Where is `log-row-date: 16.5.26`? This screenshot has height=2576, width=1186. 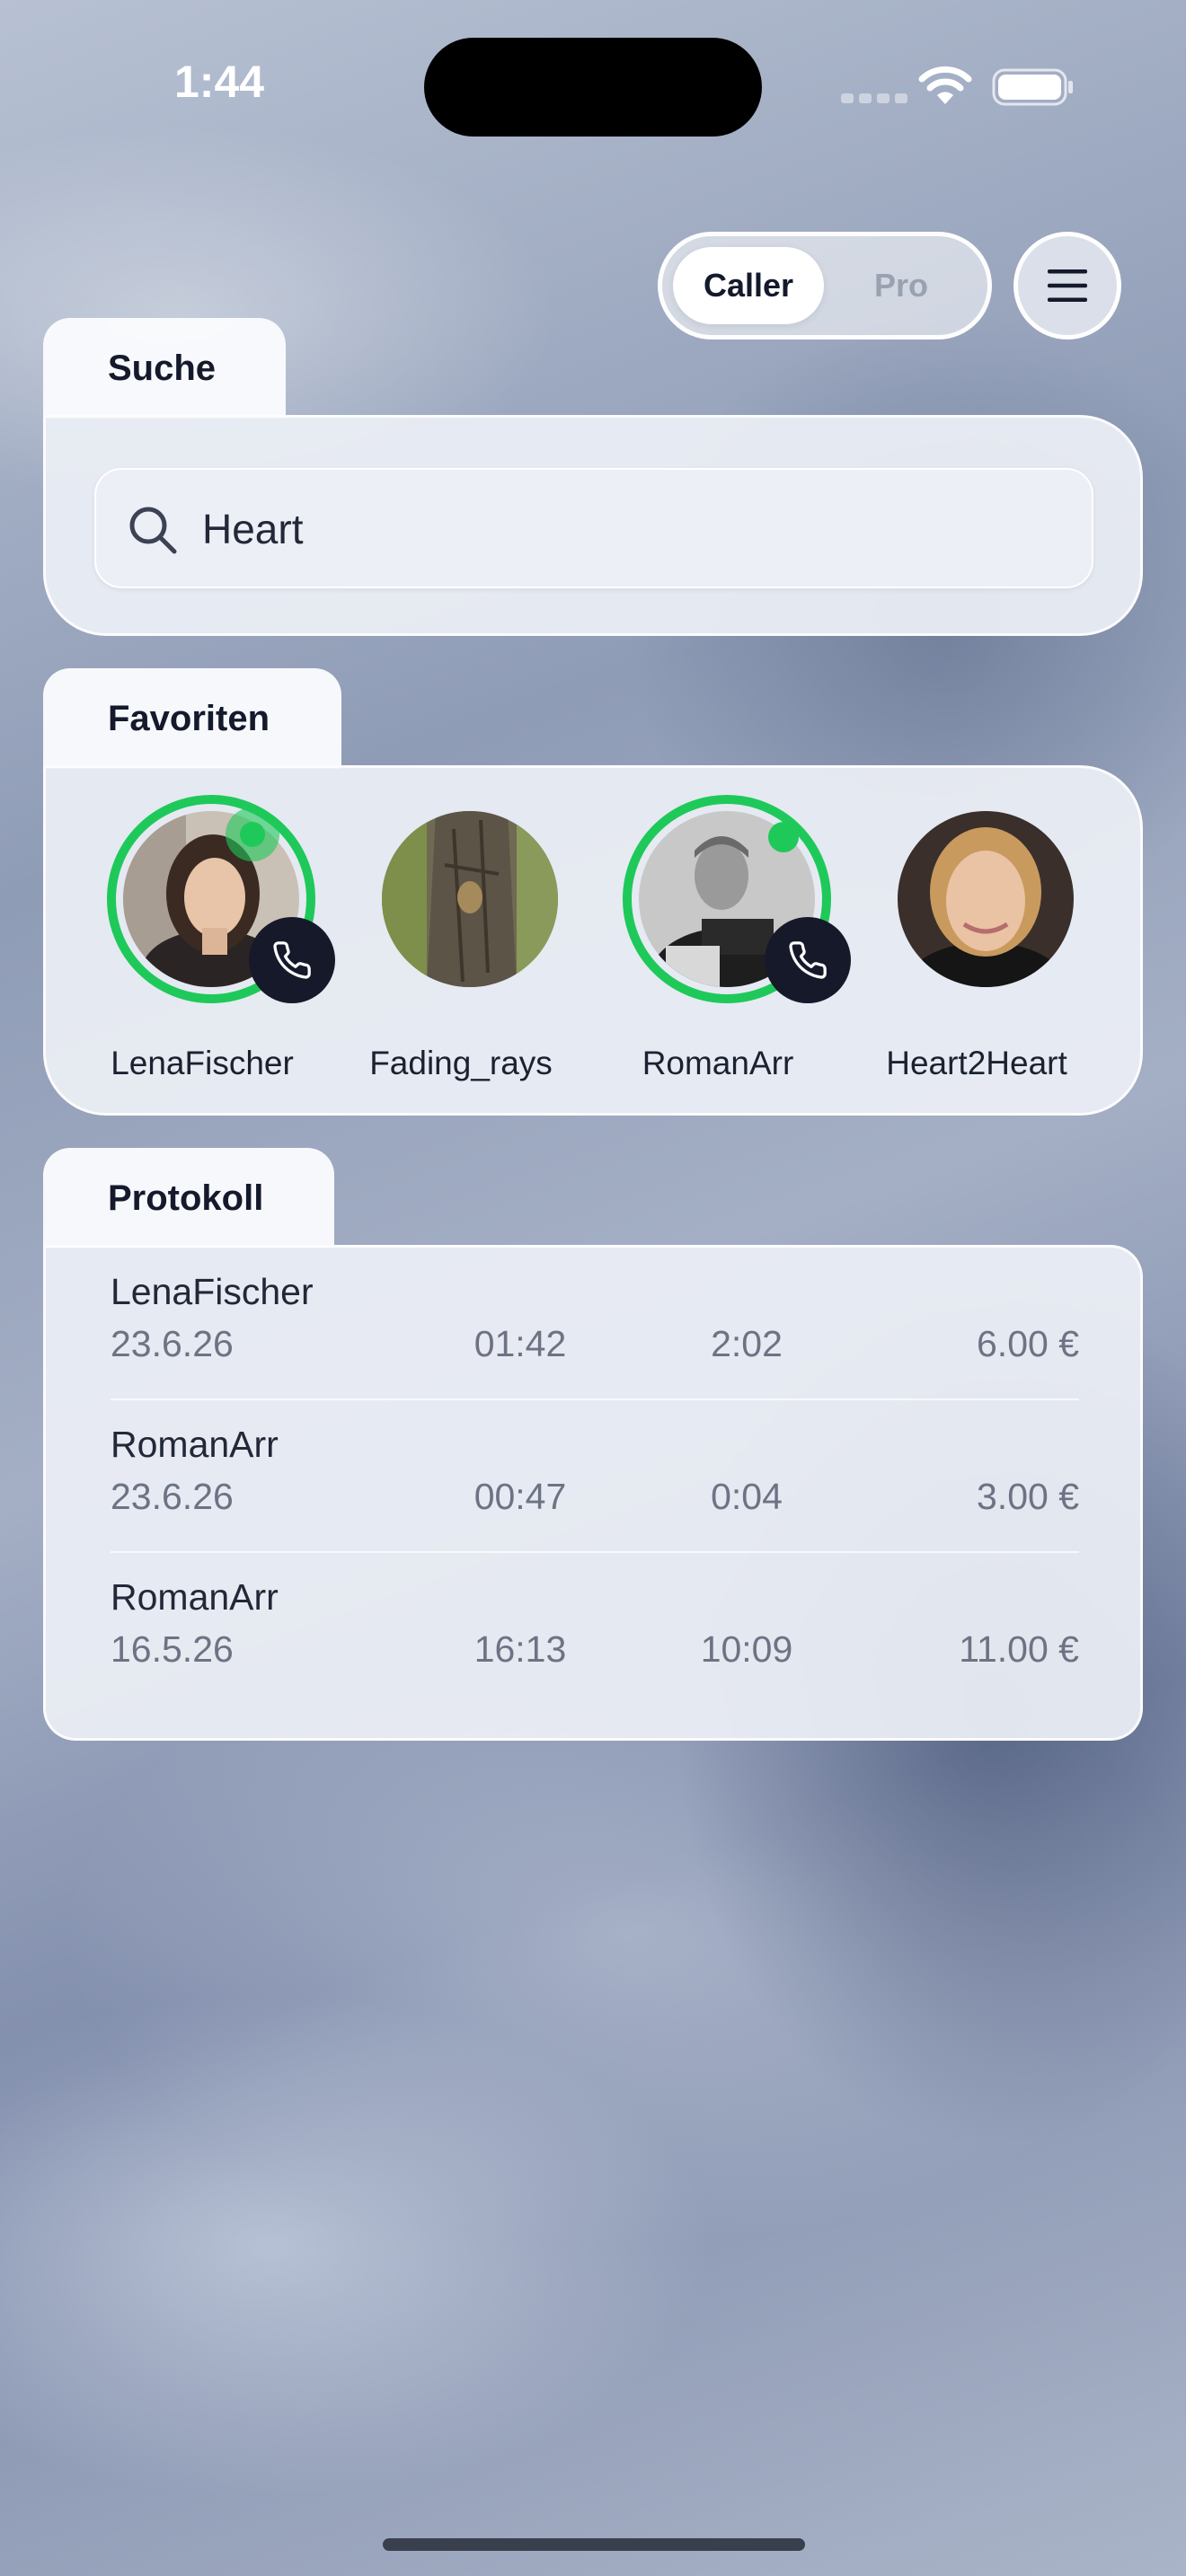 log-row-date: 16.5.26 is located at coordinates (172, 1649).